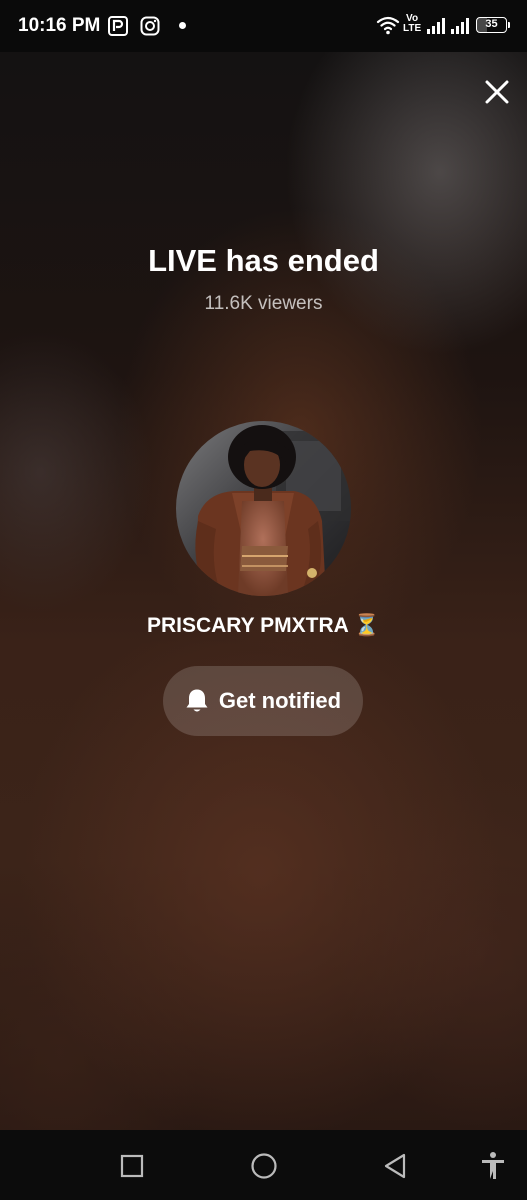 The image size is (527, 1200). Describe the element at coordinates (150, 28) in the screenshot. I see `instagram-icon` at that location.